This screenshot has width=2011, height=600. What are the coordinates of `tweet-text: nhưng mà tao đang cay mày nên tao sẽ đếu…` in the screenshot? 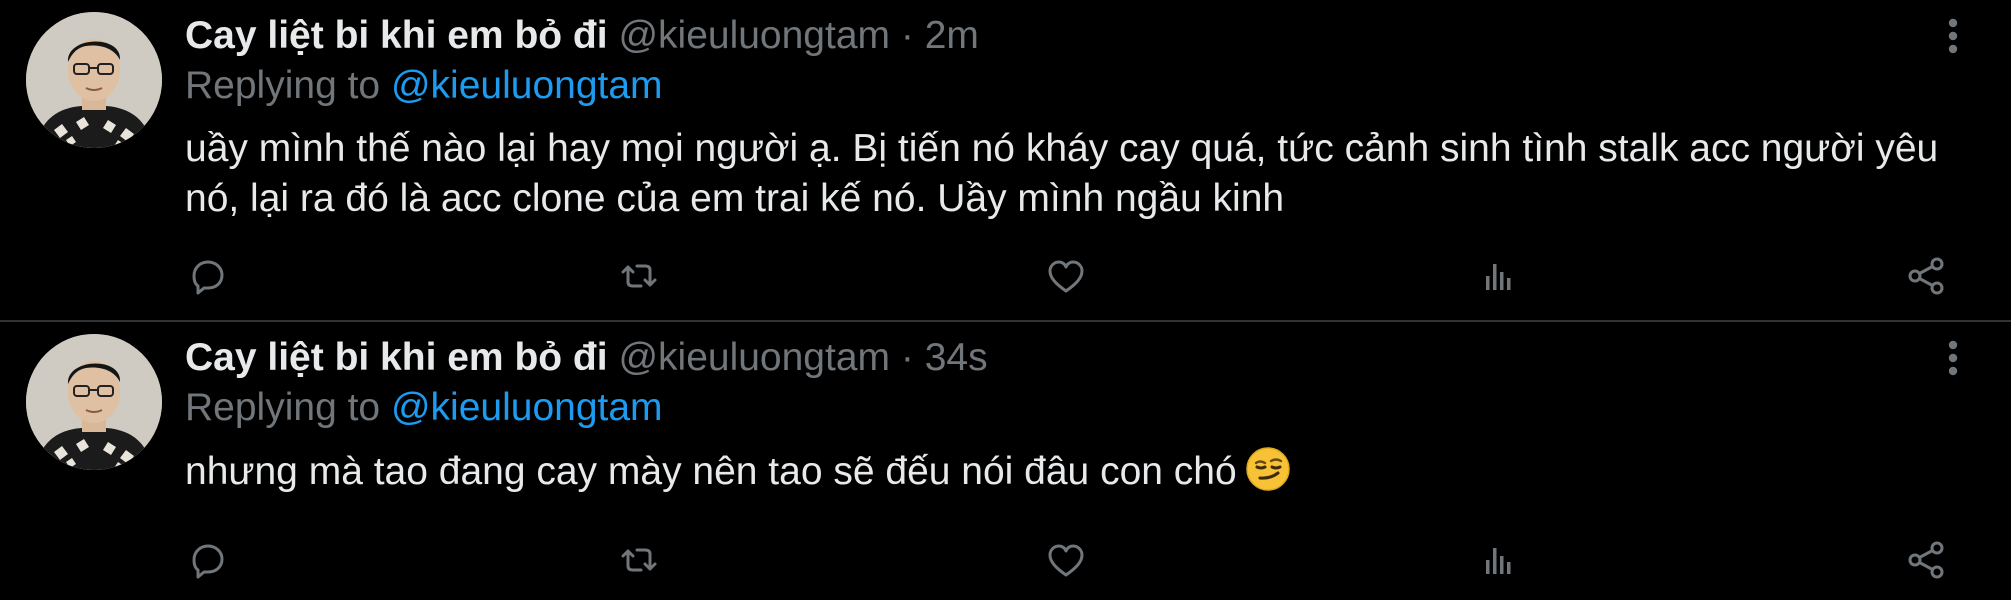 It's located at (1085, 471).